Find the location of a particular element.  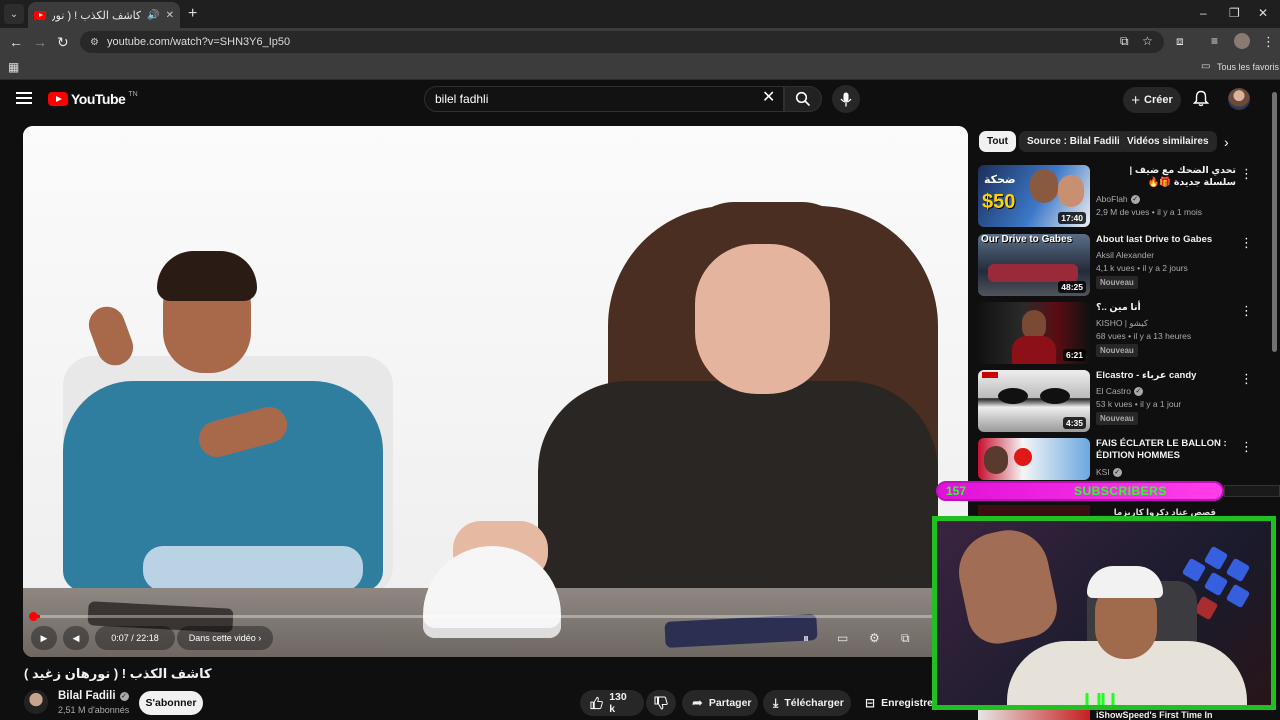

chip-related: Vidéos similaires is located at coordinates (1168, 141).